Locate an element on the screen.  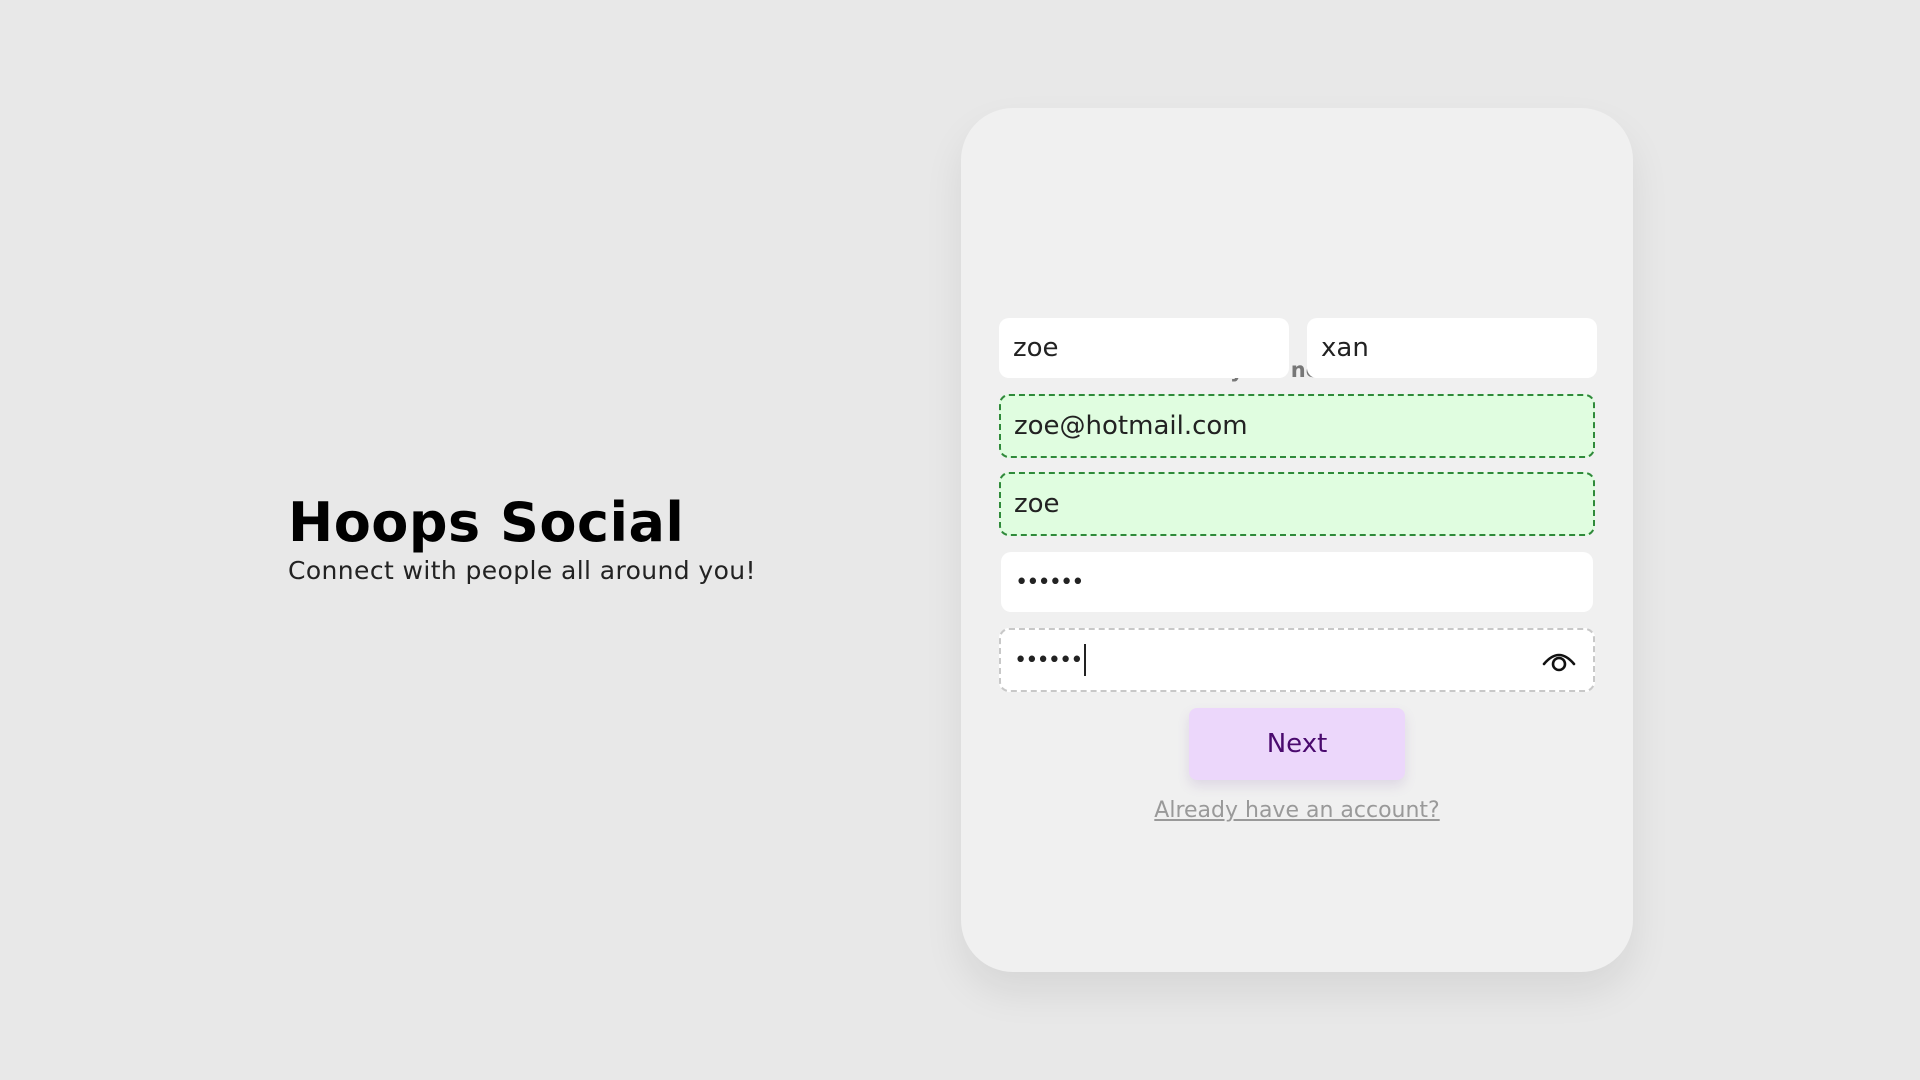
email-field: zoe@hotmail.com is located at coordinates (1297, 426).